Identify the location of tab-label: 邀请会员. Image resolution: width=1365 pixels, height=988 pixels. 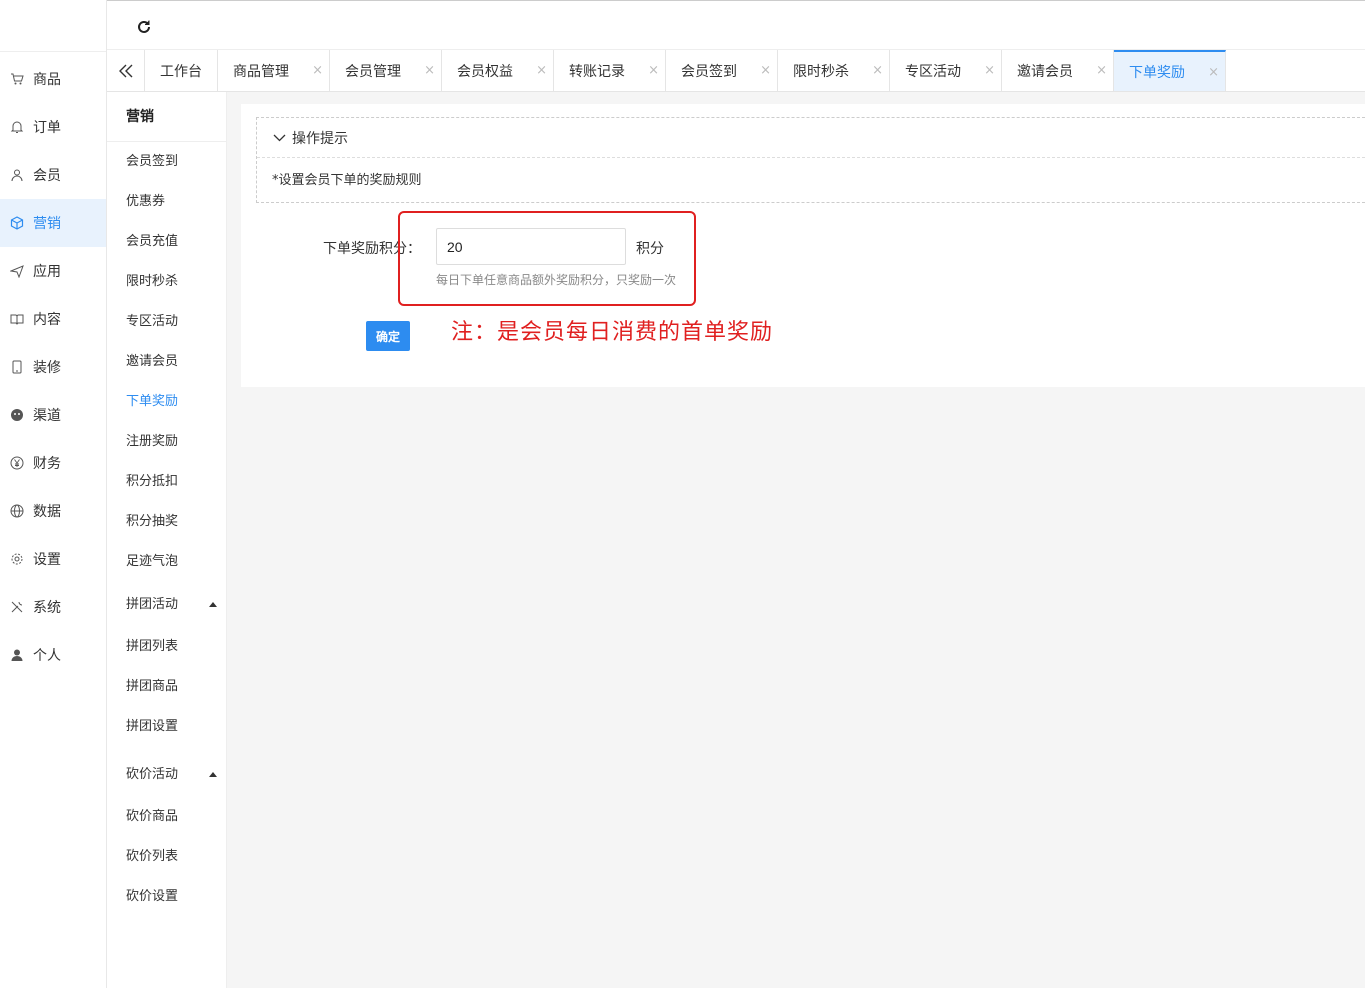
(1045, 71).